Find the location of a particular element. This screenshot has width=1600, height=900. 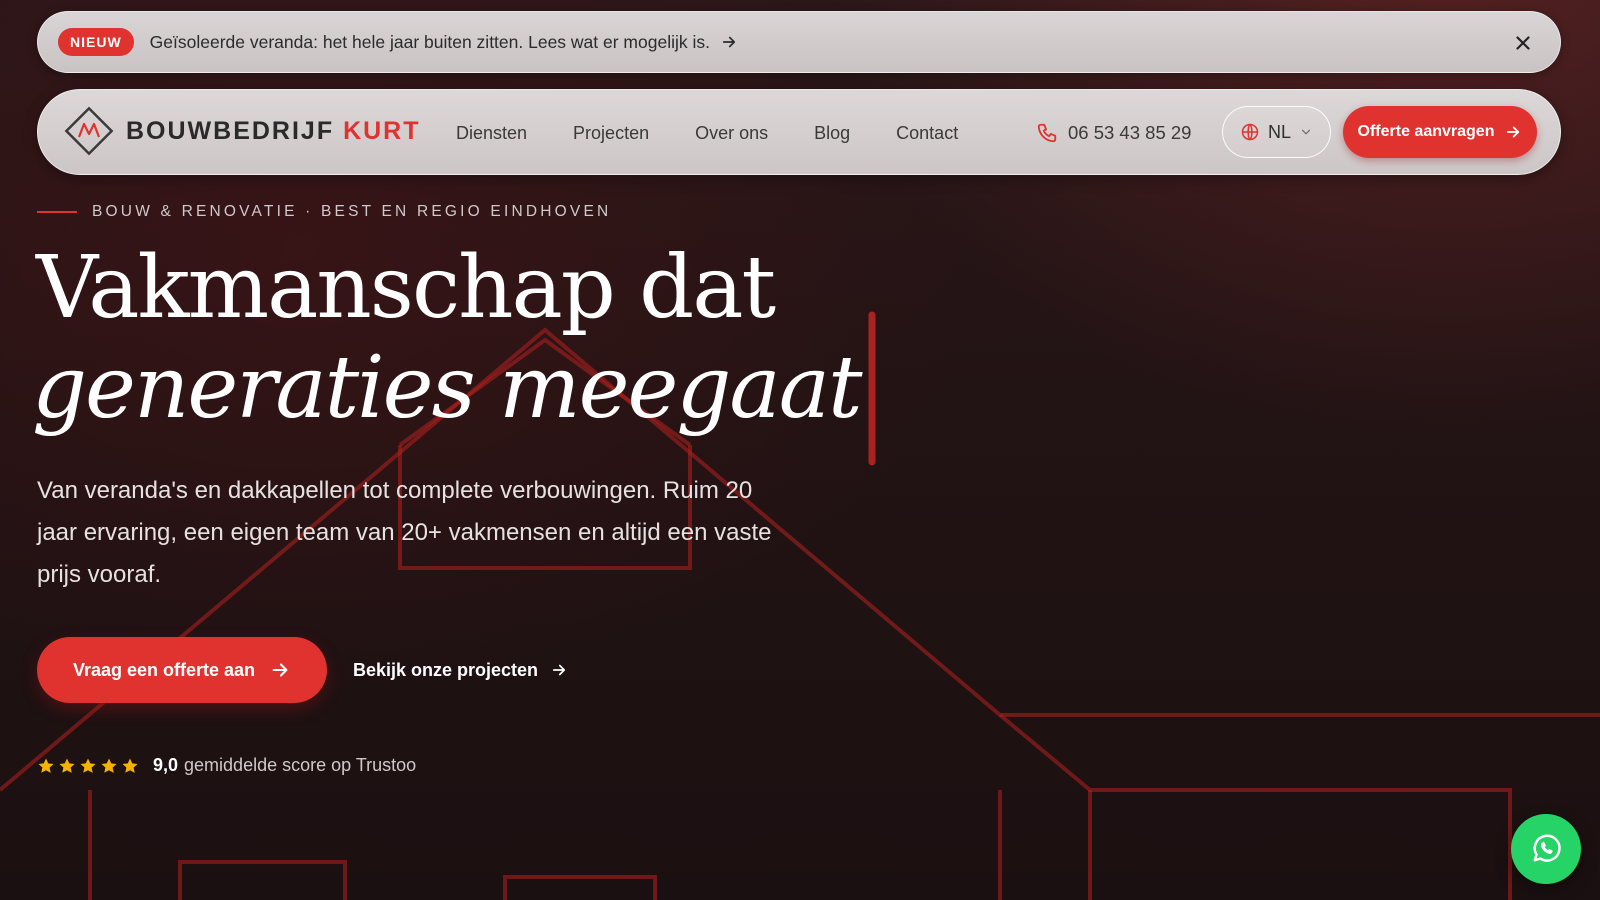

phone-icon is located at coordinates (1047, 133).